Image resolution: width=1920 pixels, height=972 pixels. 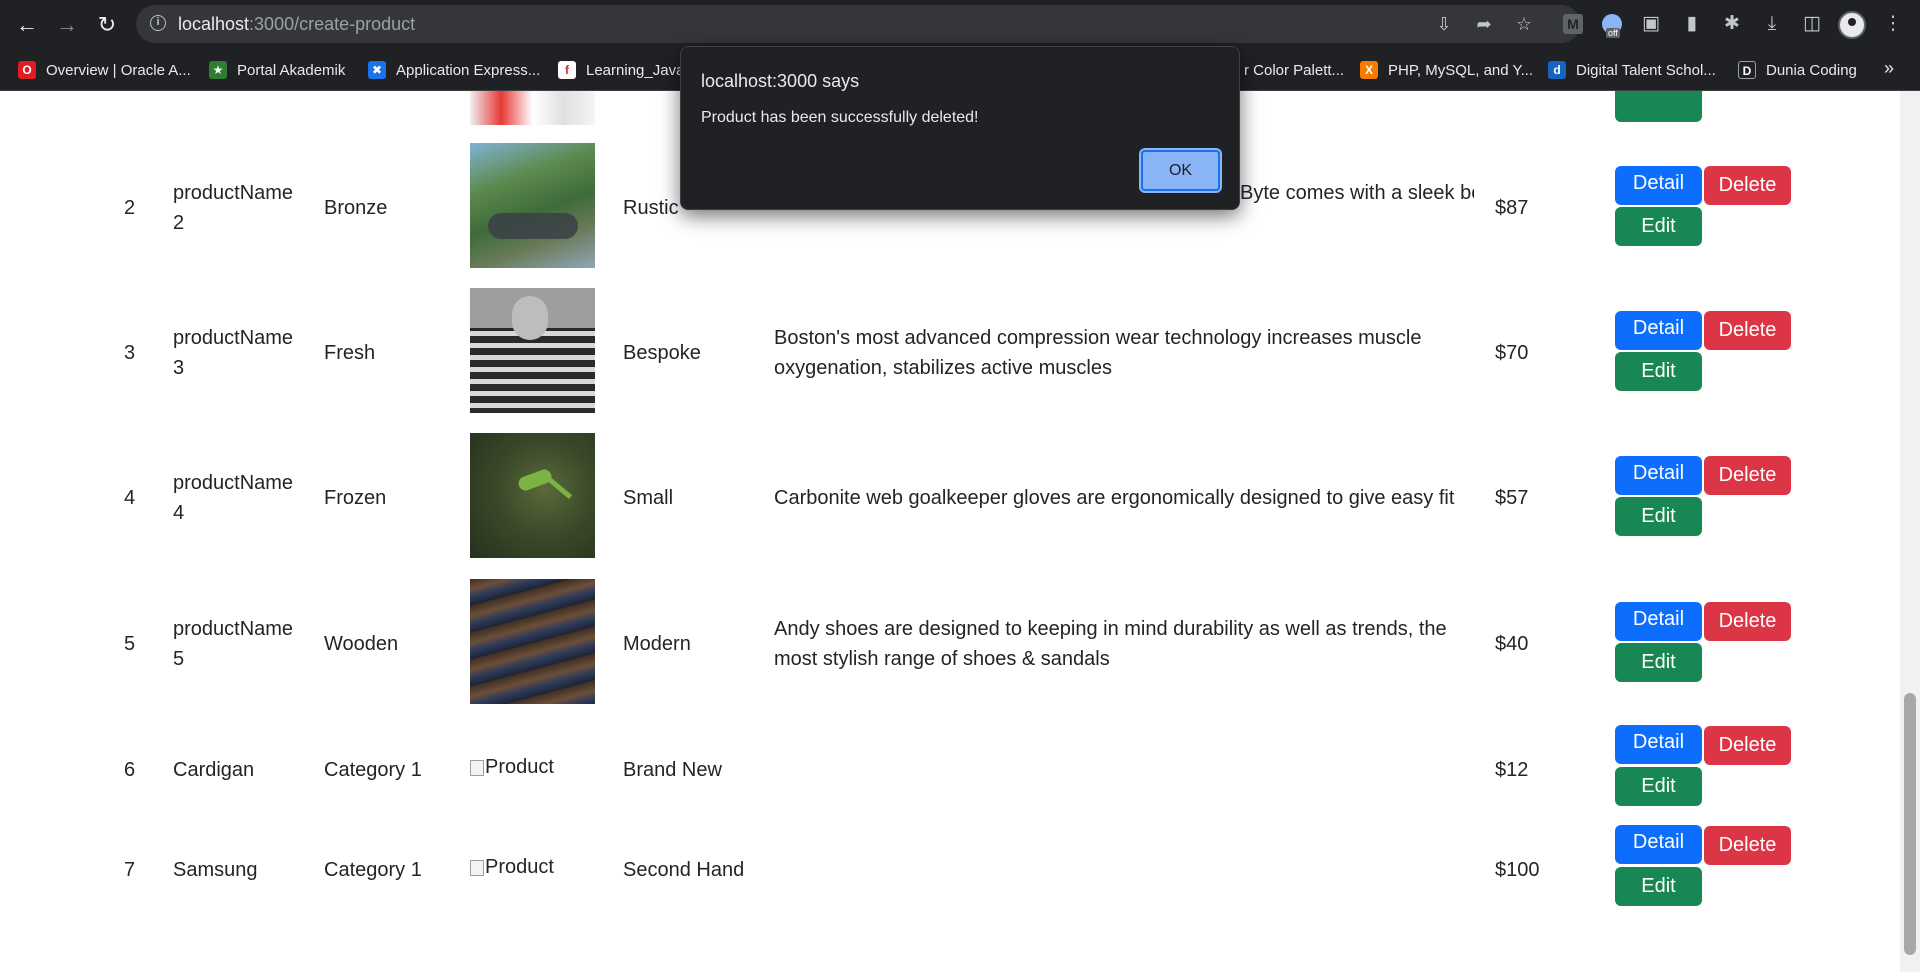 I want to click on gmail-extension-icon: M, so click(x=1573, y=24).